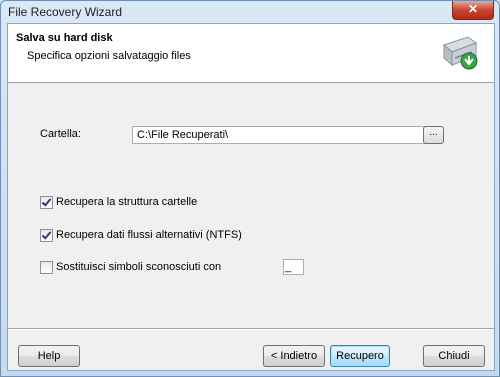 This screenshot has width=500, height=377. Describe the element at coordinates (460, 53) in the screenshot. I see `hard-disk-icon` at that location.